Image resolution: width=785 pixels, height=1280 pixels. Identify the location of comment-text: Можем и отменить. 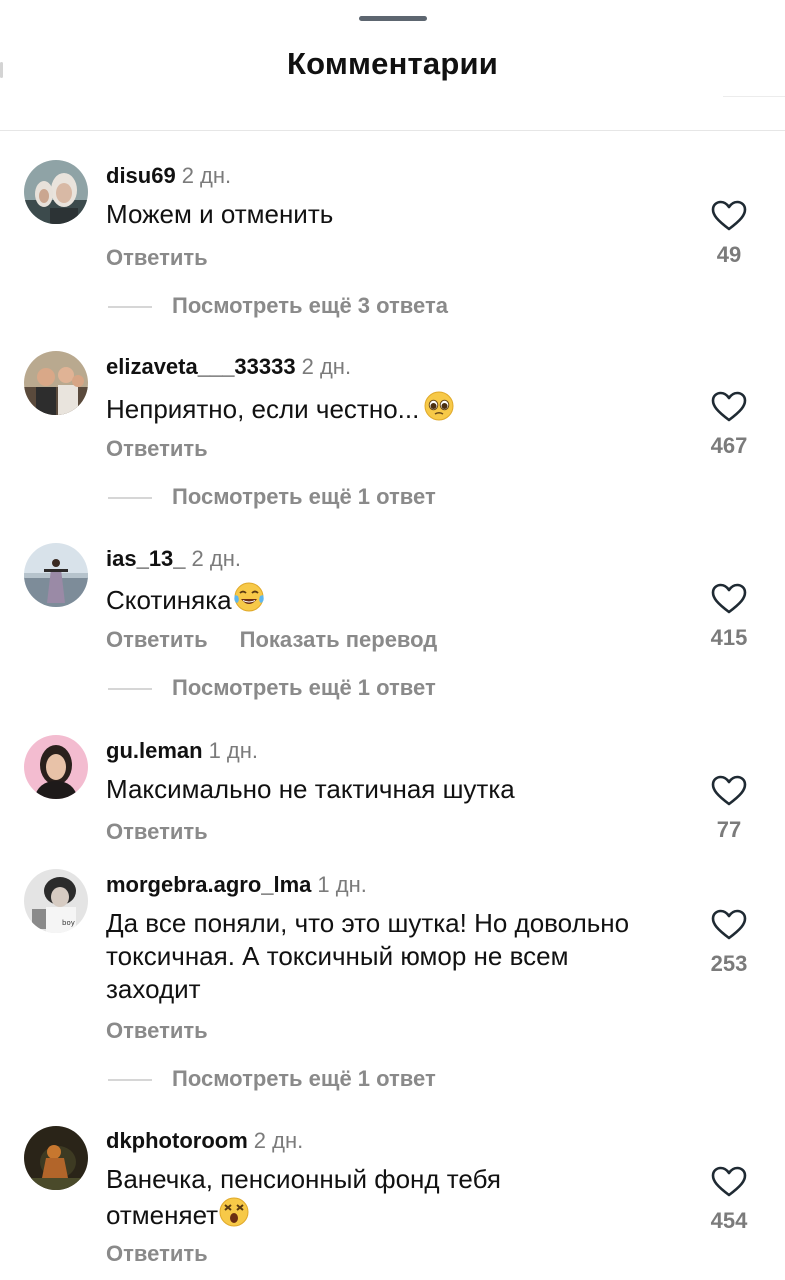
(220, 214).